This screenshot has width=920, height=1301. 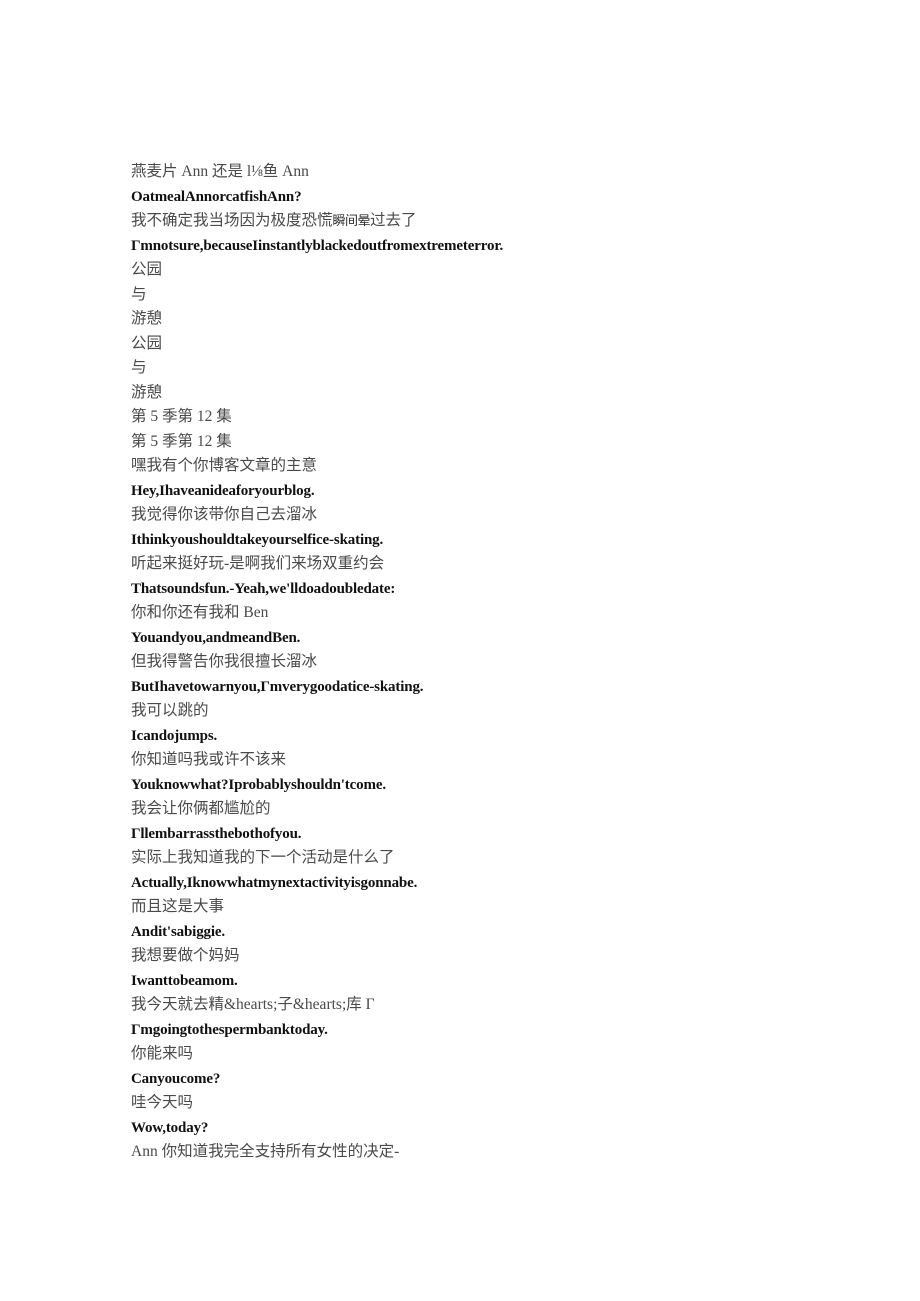 I want to click on line-text-head: 我不确定我当场因为极度恐慌, so click(x=232, y=220).